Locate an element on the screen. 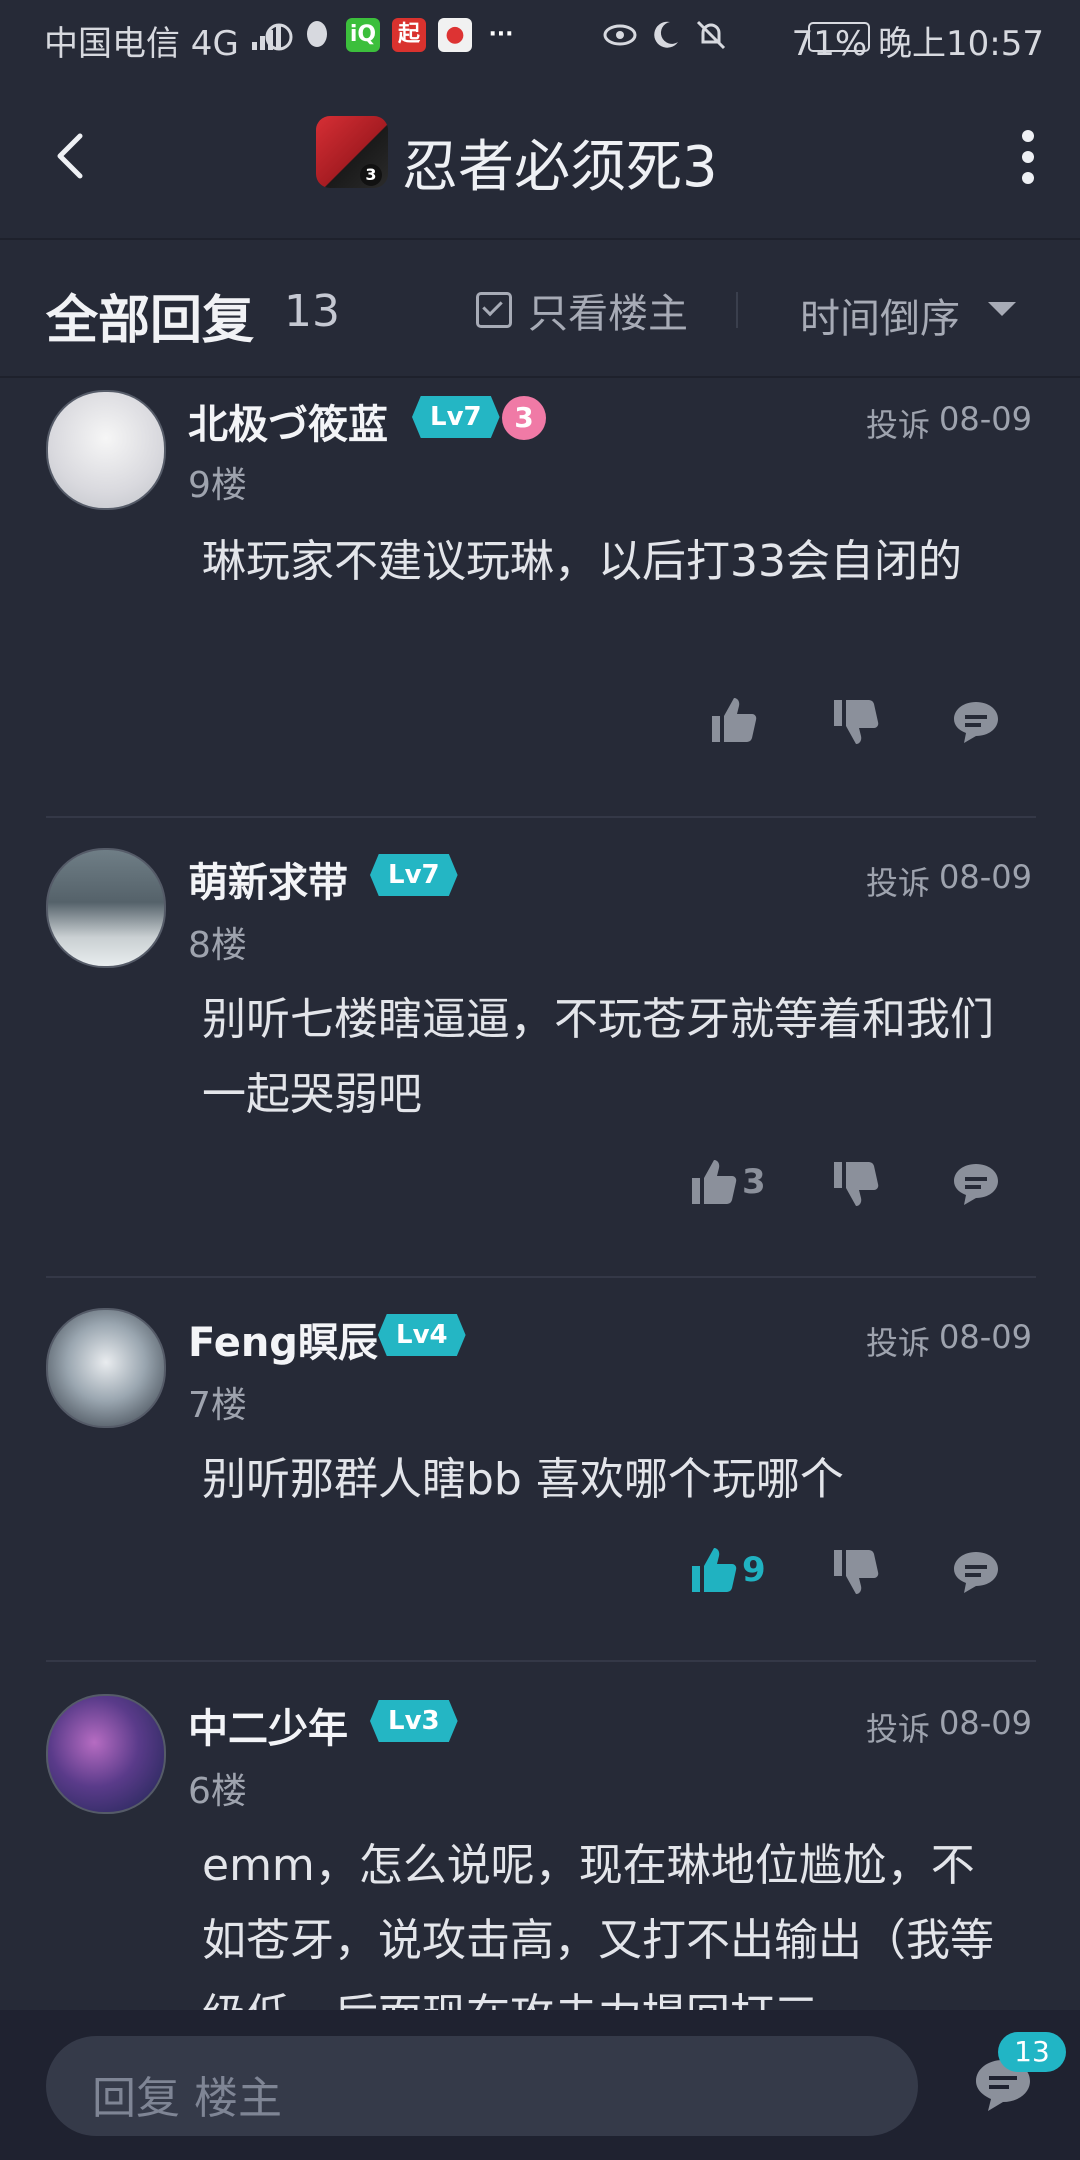 The width and height of the screenshot is (1080, 2160). floor-number: 7楼 is located at coordinates (217, 1405).